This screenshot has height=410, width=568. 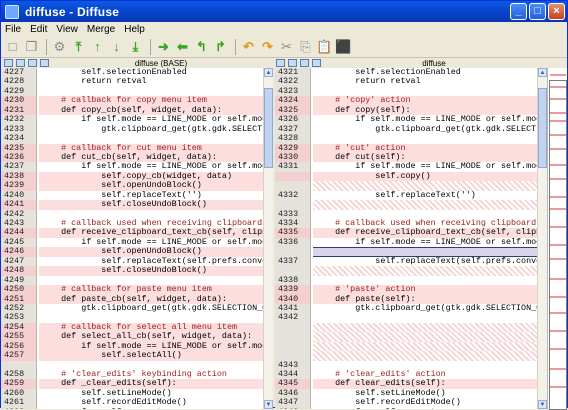 What do you see at coordinates (293, 166) in the screenshot?
I see `line-number: 4331` at bounding box center [293, 166].